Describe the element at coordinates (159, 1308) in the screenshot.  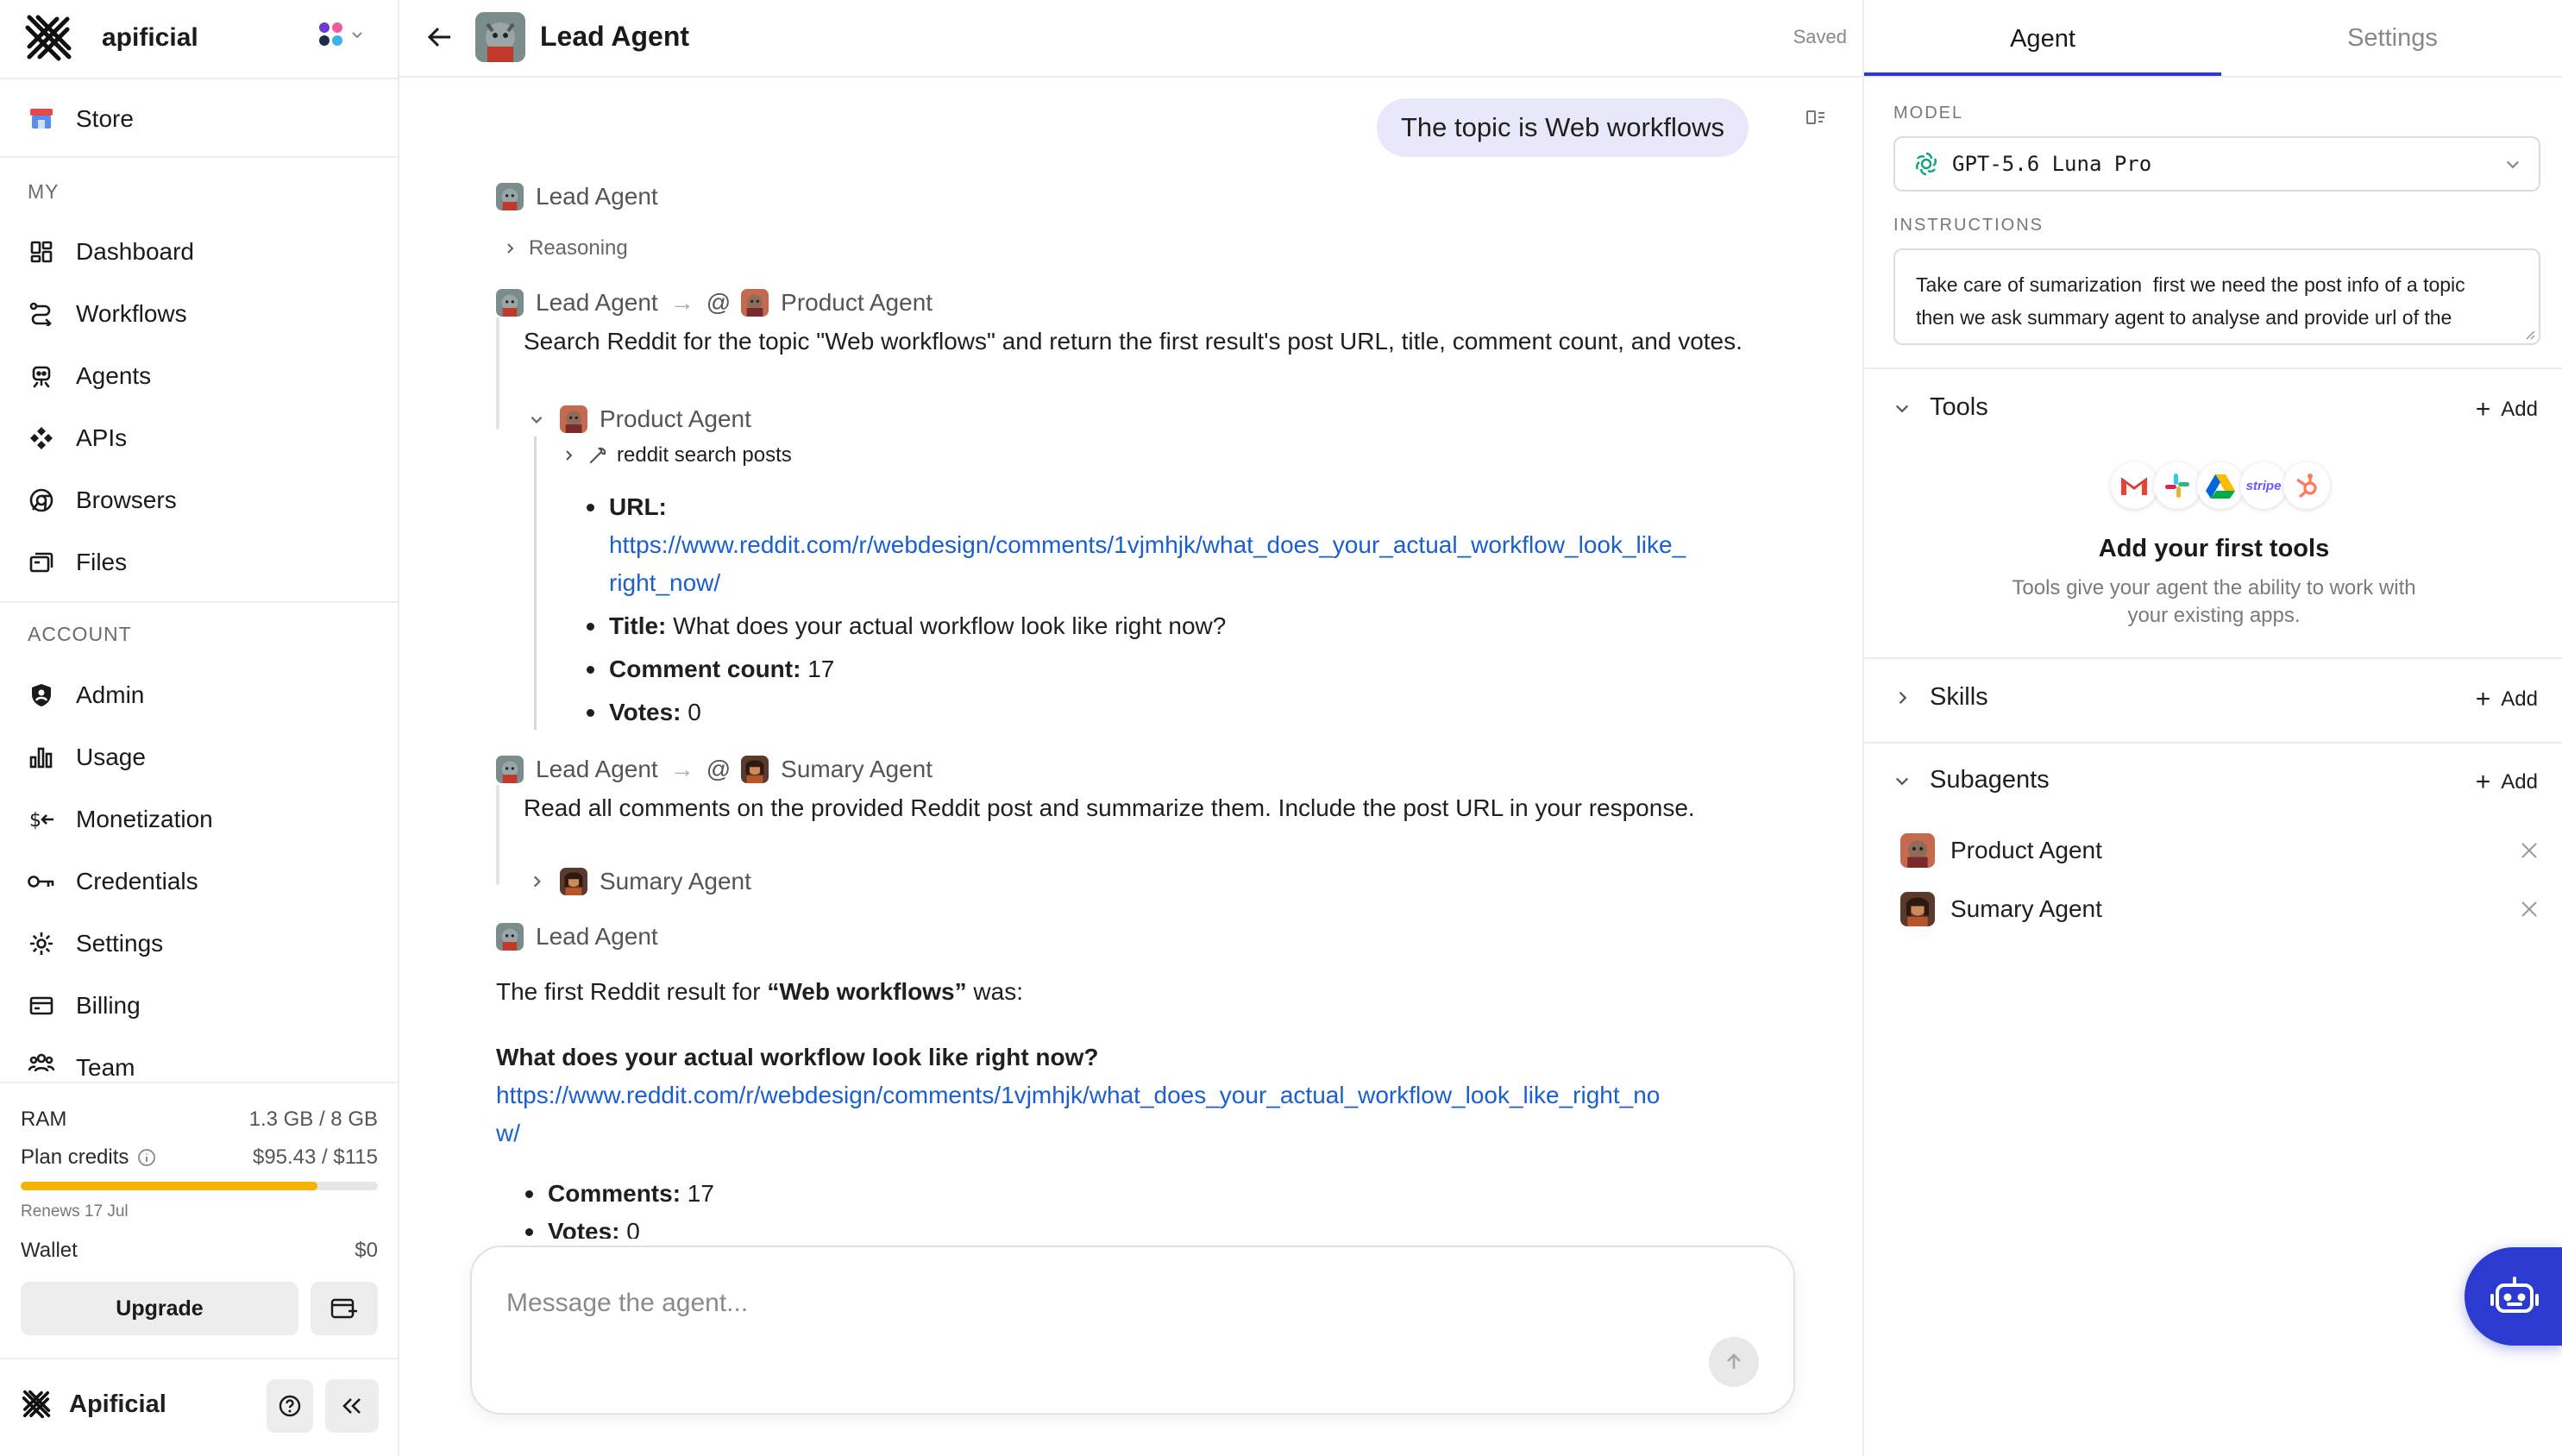
I see `upgrade-button: Upgrade` at that location.